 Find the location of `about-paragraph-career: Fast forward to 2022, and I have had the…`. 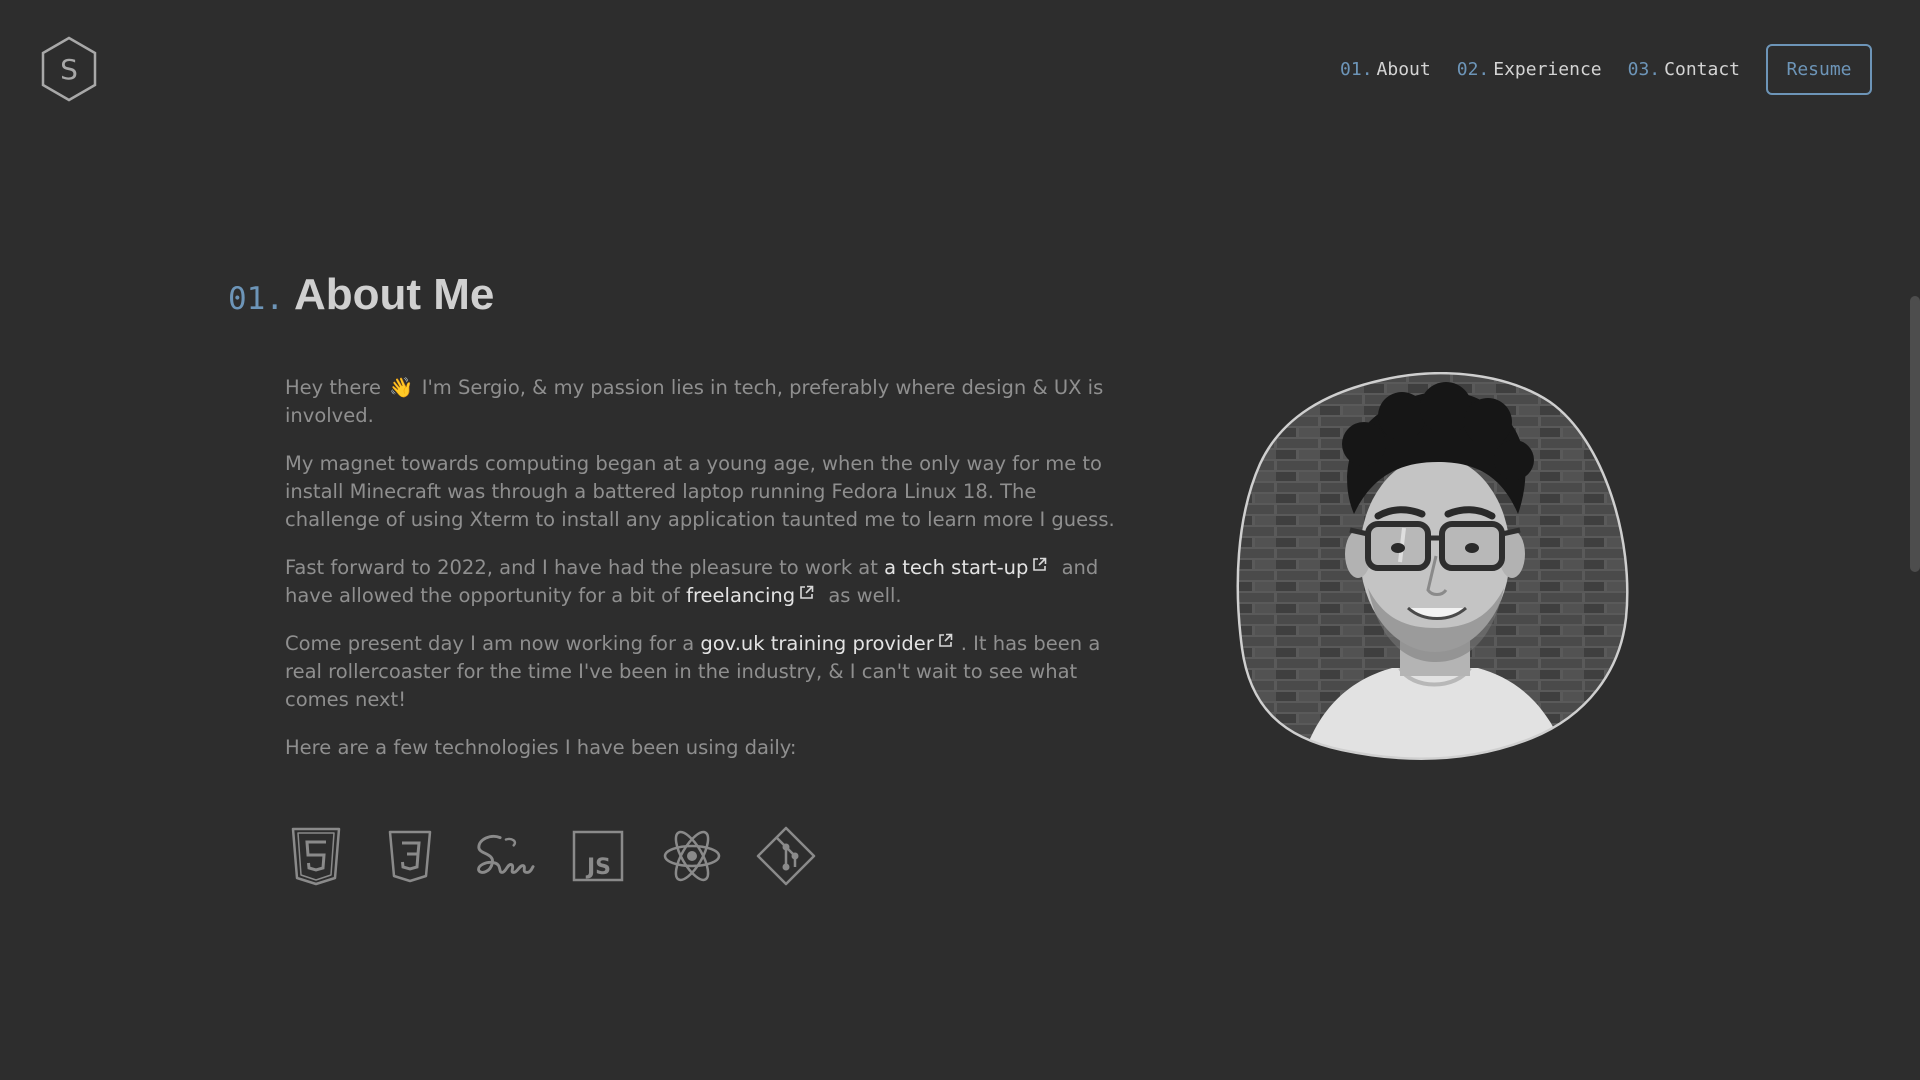

about-paragraph-career: Fast forward to 2022, and I have had the… is located at coordinates (702, 582).